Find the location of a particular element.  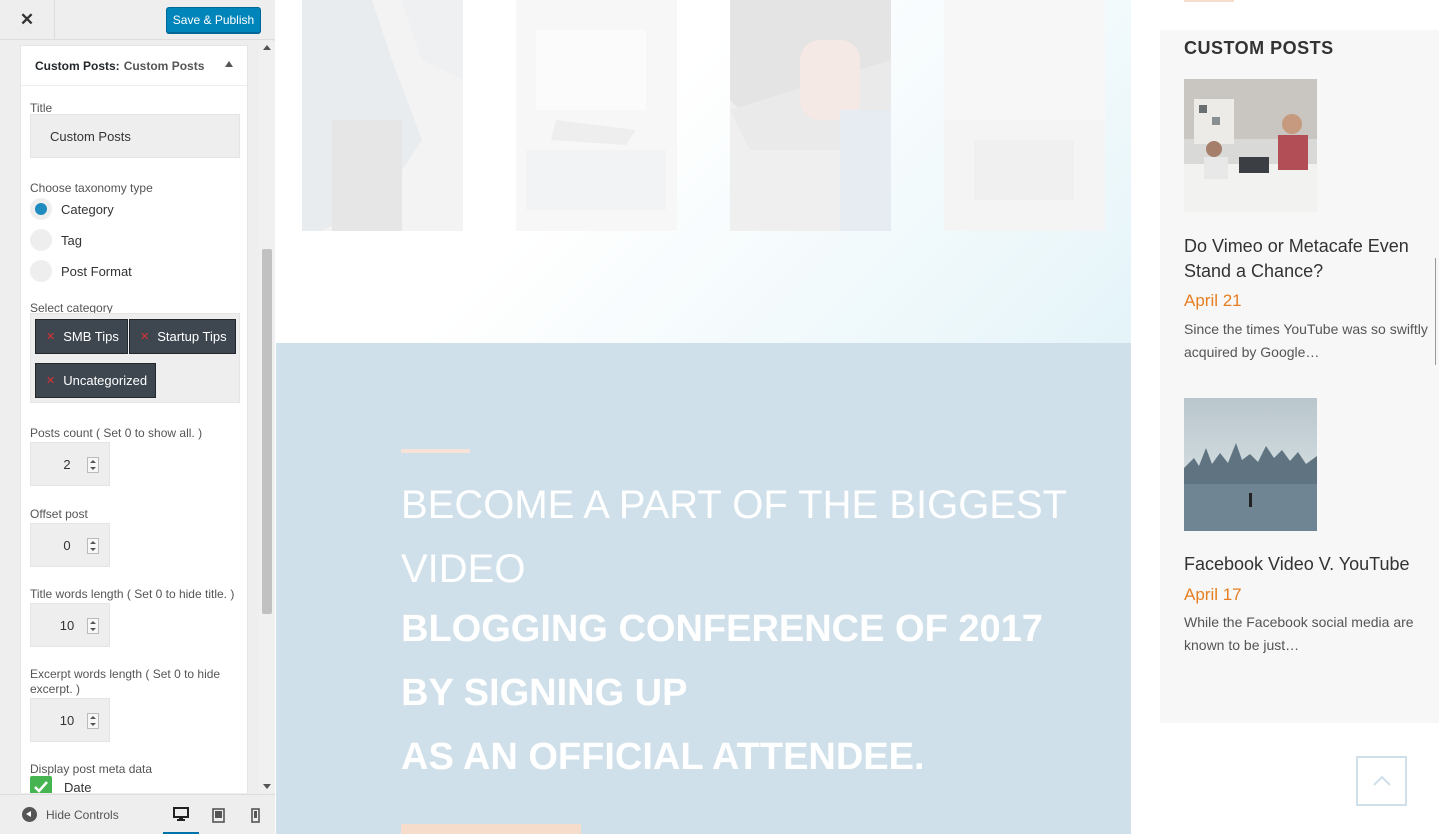

post-title: Facebook Video V. YouTube is located at coordinates (1311, 564).